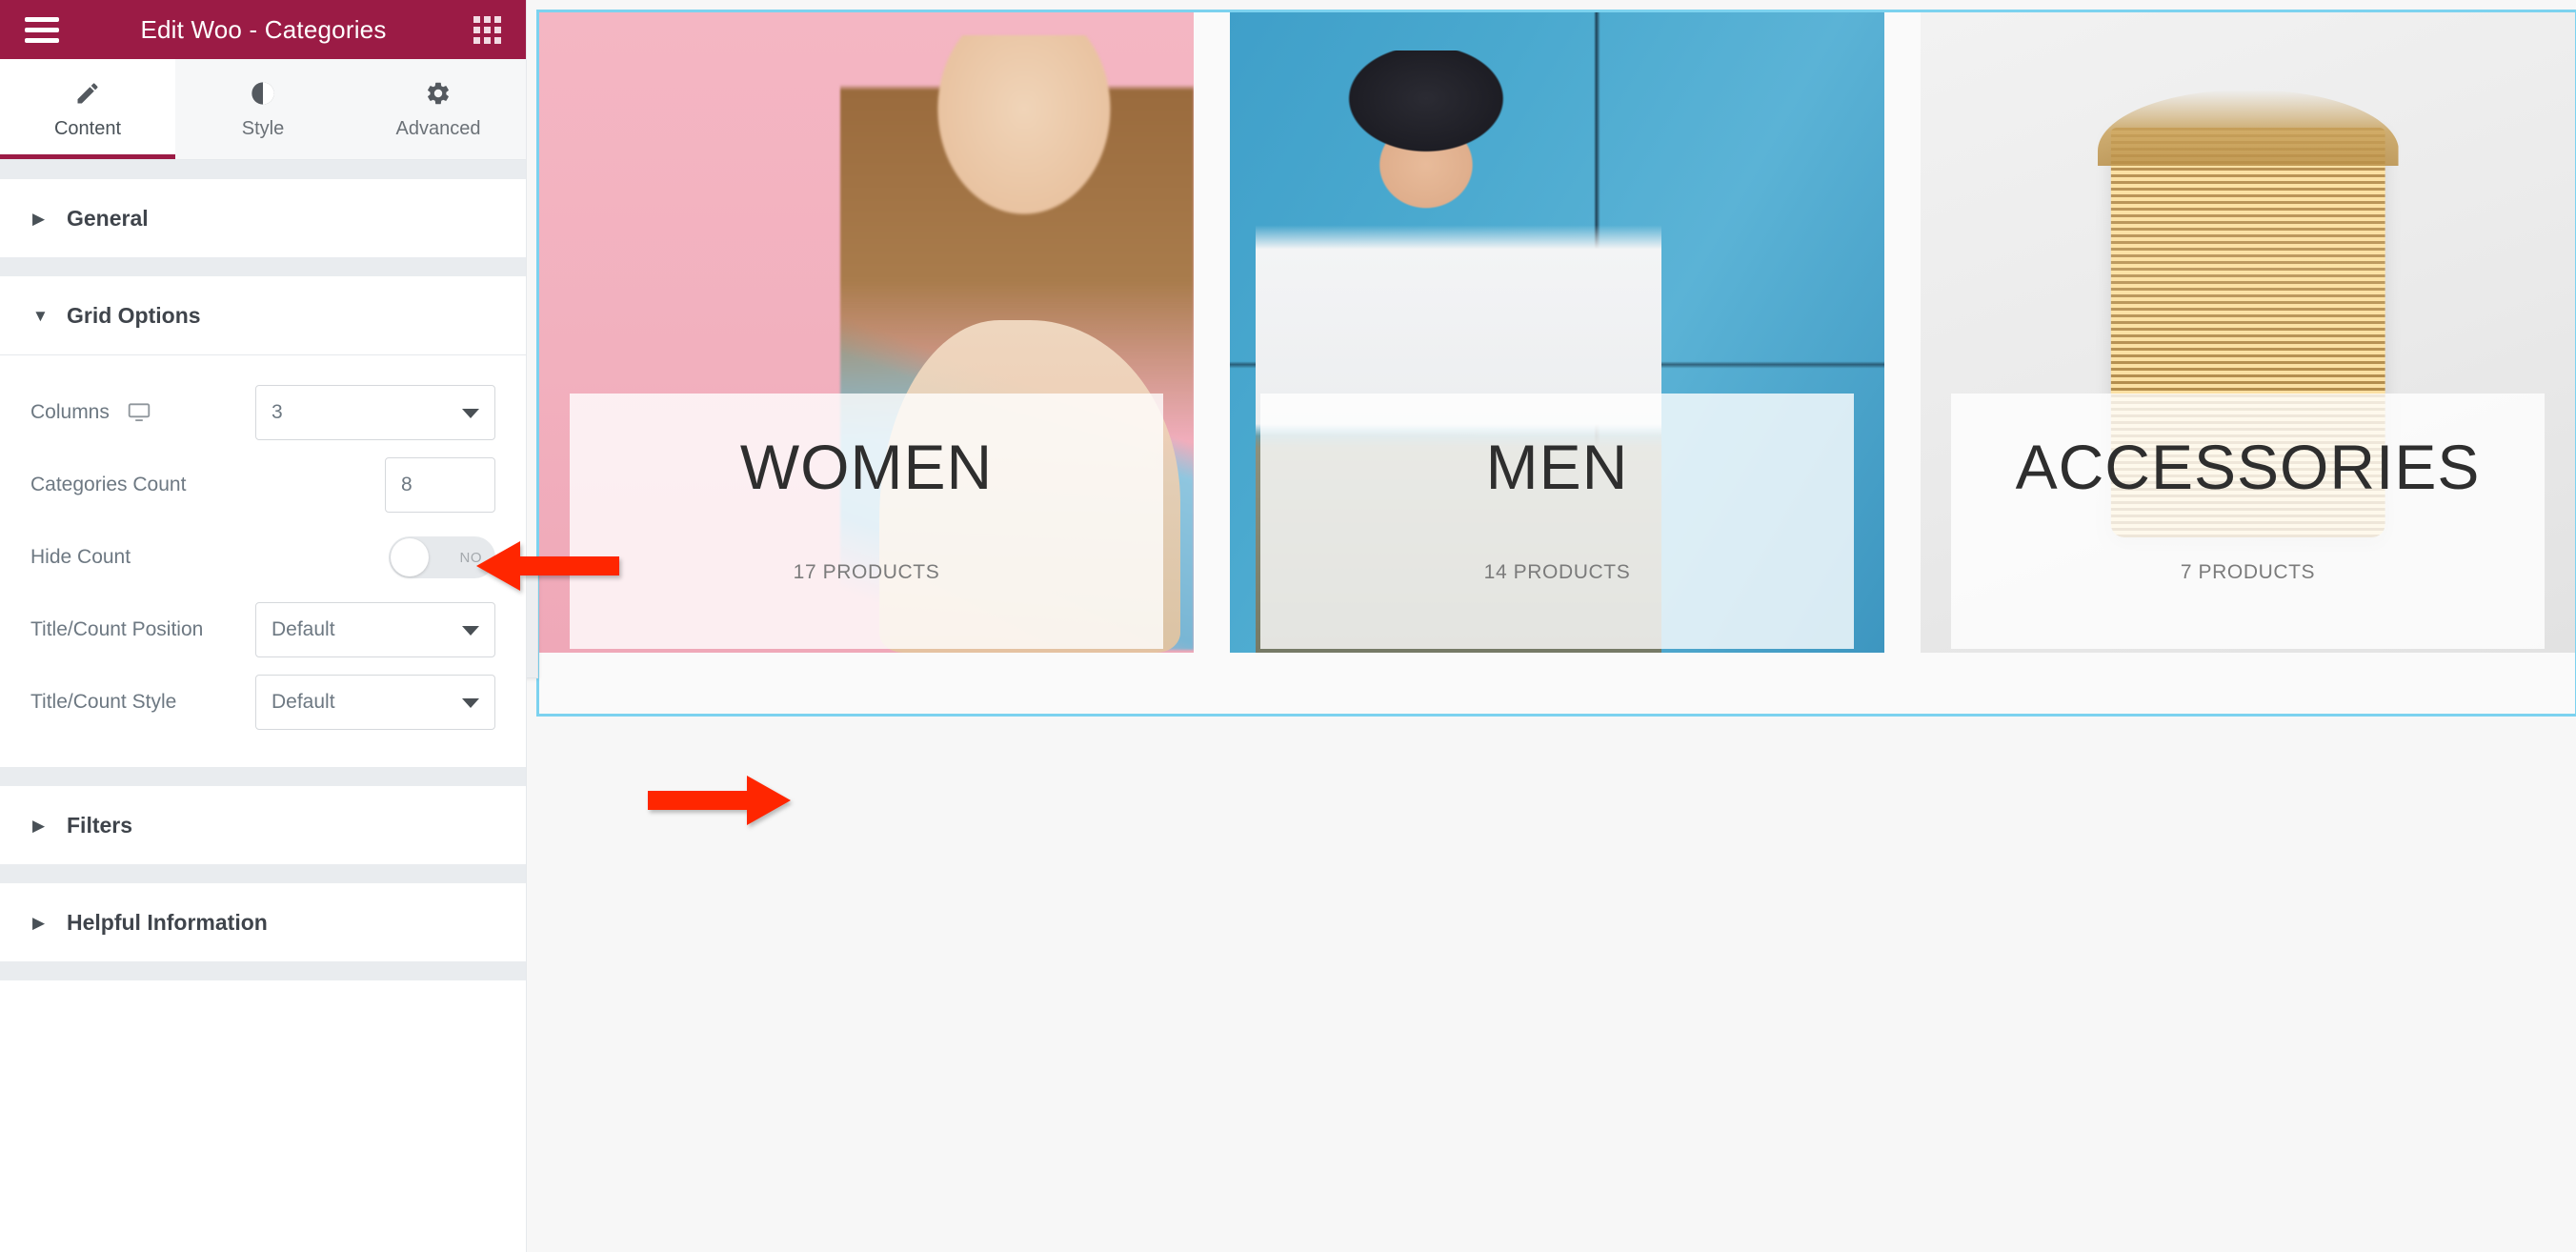 The height and width of the screenshot is (1252, 2576). I want to click on category-count: 7 PRODUCTS, so click(2248, 572).